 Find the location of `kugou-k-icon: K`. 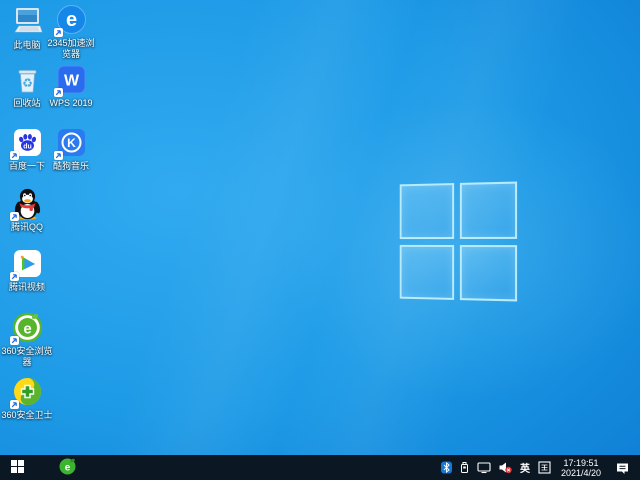

kugou-k-icon: K is located at coordinates (70, 143).